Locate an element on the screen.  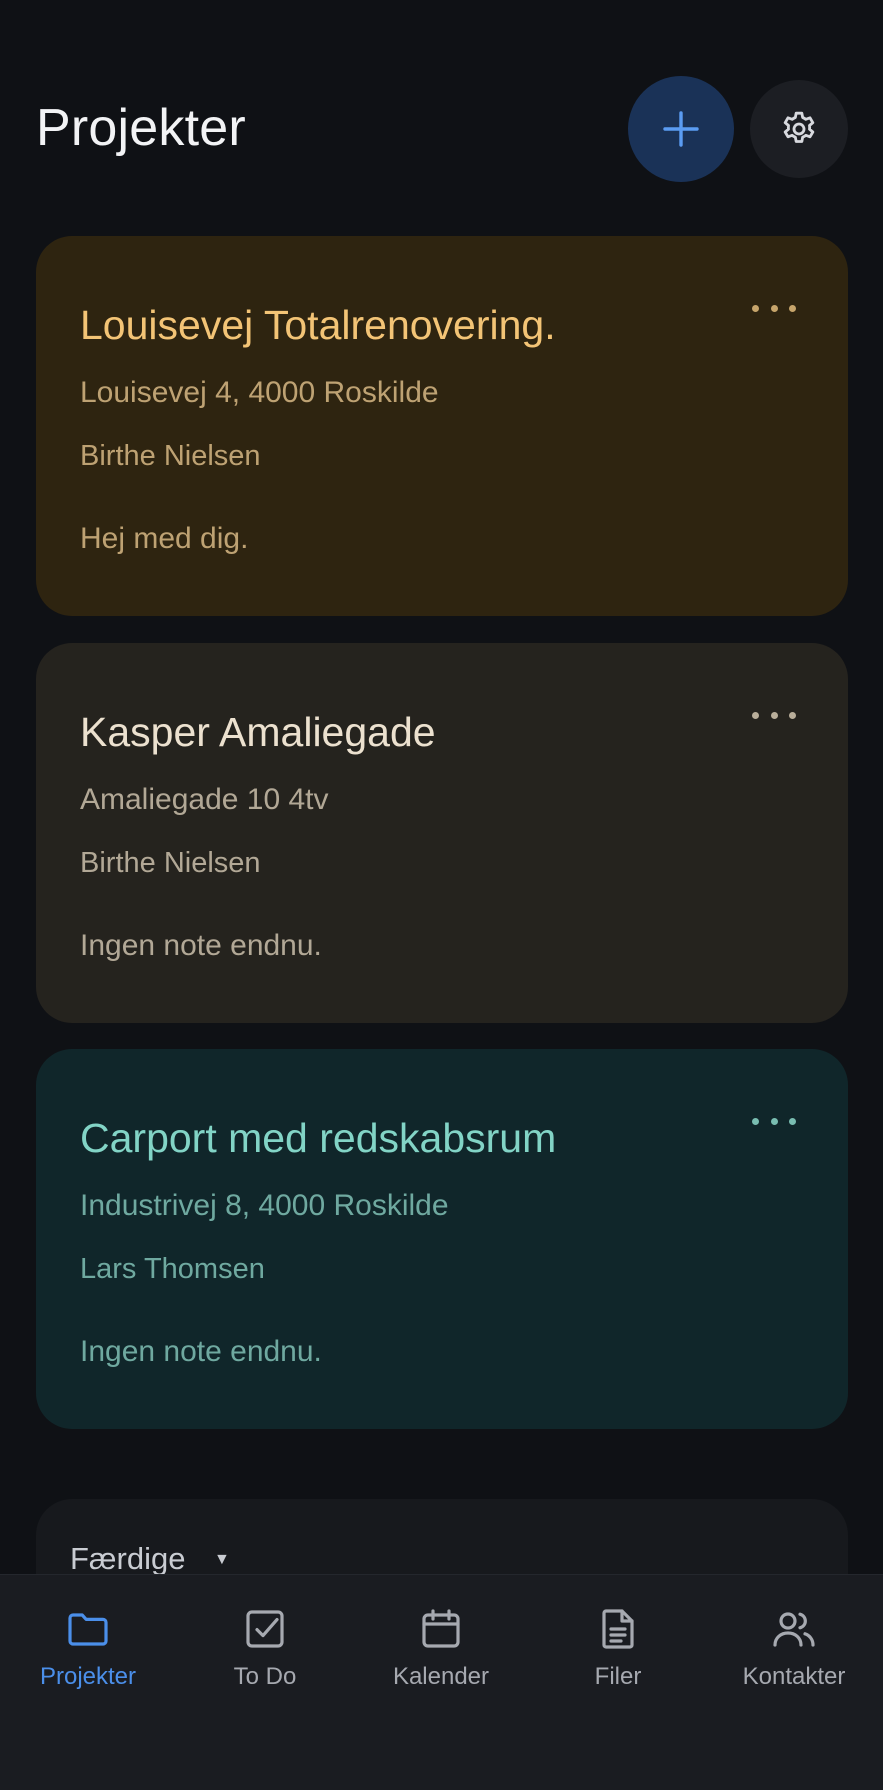
caret-down-icon: ▼ is located at coordinates (222, 1559).